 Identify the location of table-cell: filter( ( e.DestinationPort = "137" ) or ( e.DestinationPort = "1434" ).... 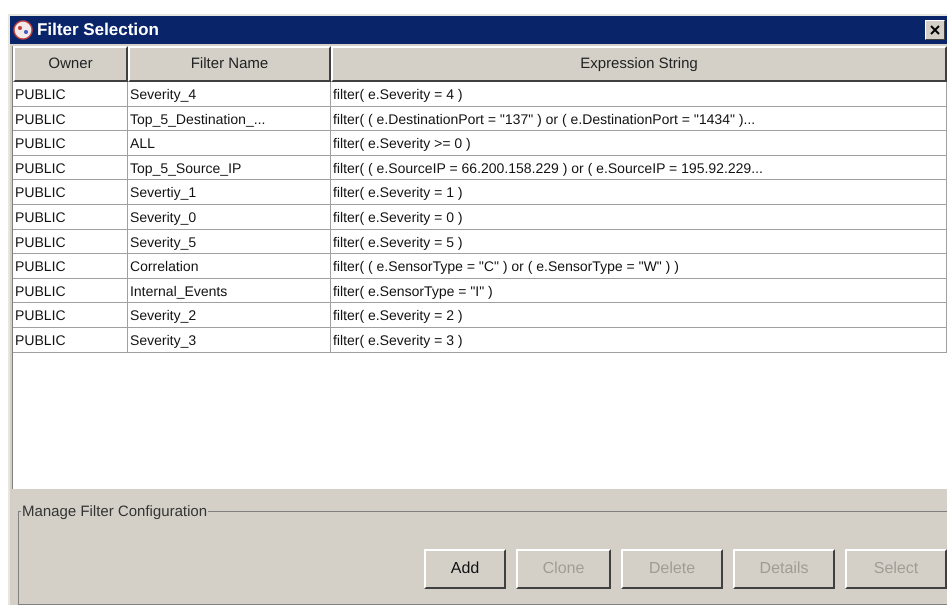
(639, 118).